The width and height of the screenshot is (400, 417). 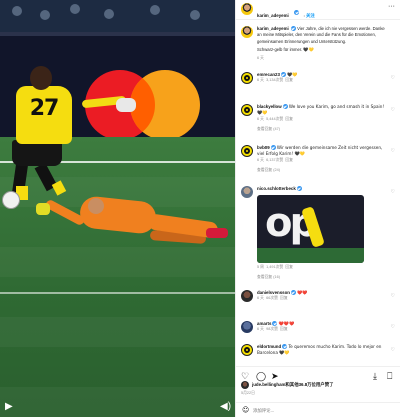 I want to click on action-bar: ♡ ◯ ➤ ⤓ ⎕, so click(x=318, y=374).